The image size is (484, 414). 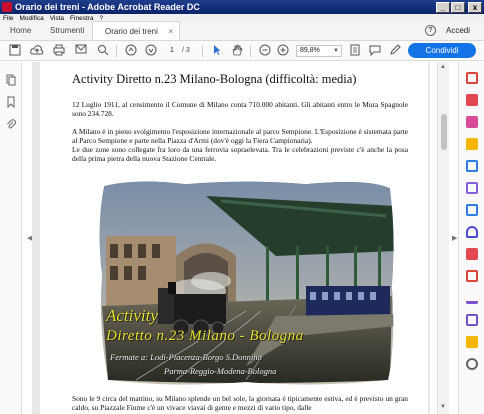 I want to click on compress-pdf-icon, so click(x=472, y=210).